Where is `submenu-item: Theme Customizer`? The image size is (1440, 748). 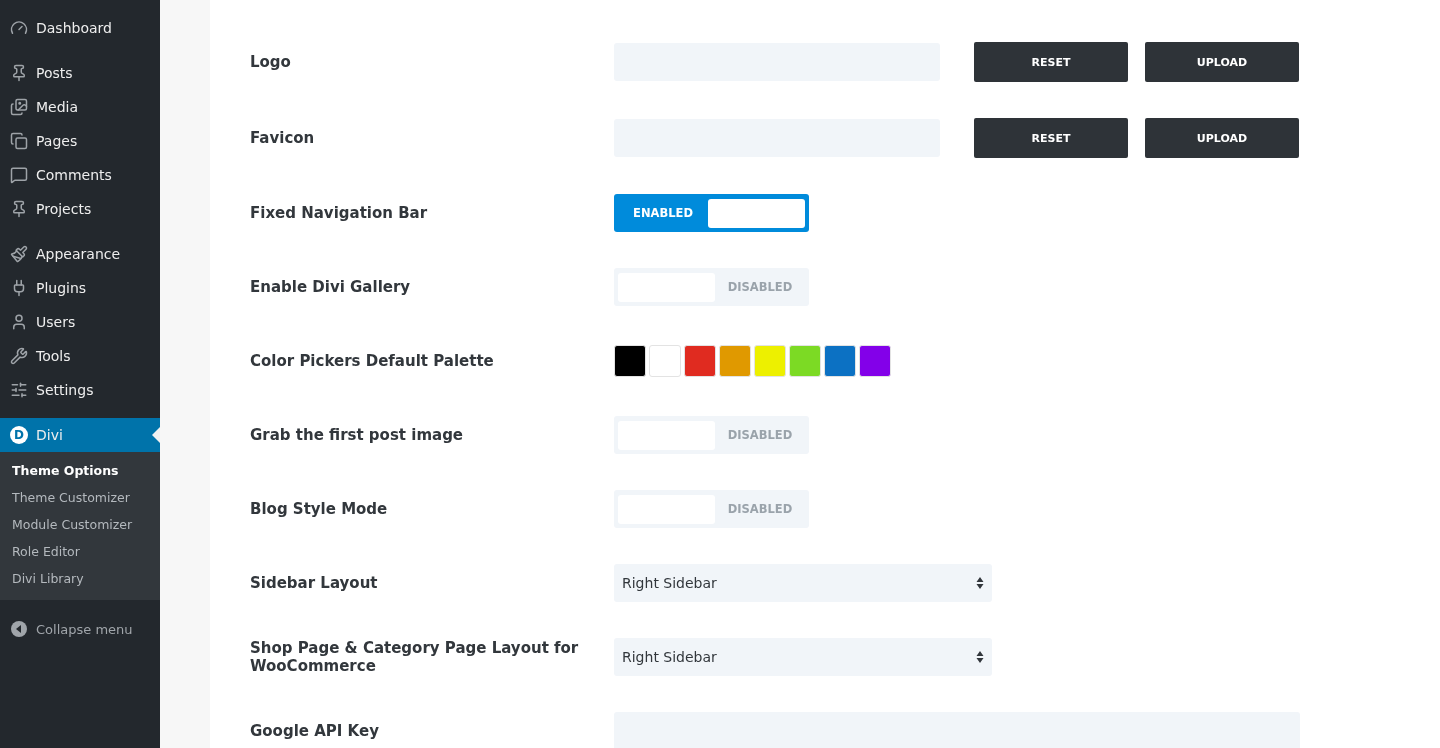 submenu-item: Theme Customizer is located at coordinates (80, 497).